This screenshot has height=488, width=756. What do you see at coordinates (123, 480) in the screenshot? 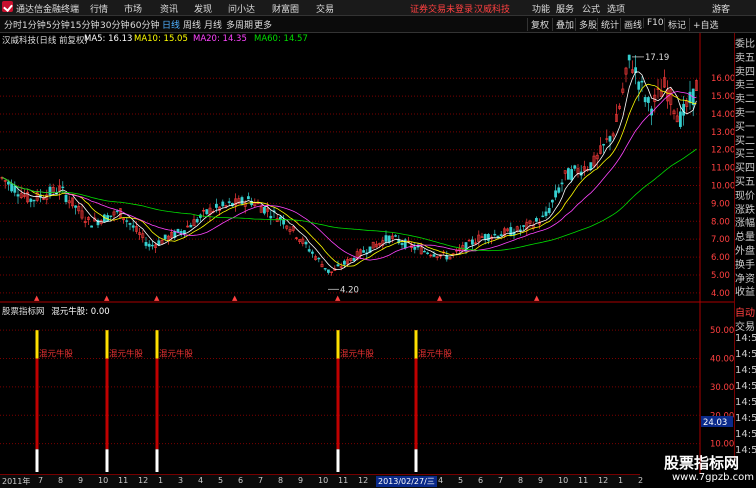
I see `month-tick-label: 11` at bounding box center [123, 480].